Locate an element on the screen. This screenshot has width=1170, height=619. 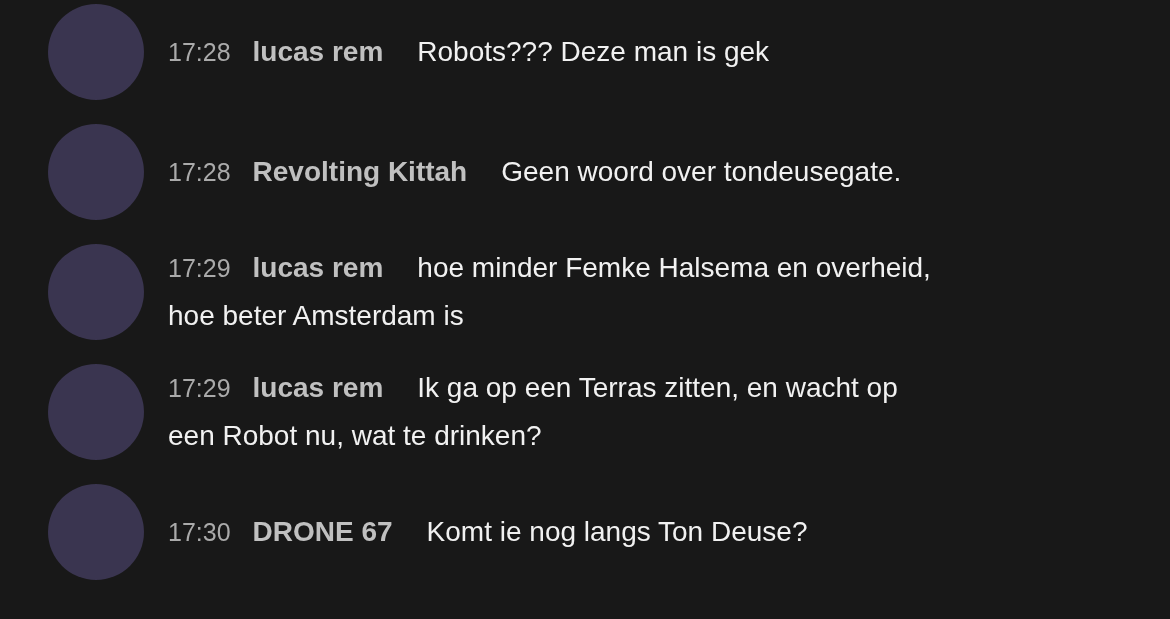
message-text: hoe beter Amsterdam is is located at coordinates (316, 315).